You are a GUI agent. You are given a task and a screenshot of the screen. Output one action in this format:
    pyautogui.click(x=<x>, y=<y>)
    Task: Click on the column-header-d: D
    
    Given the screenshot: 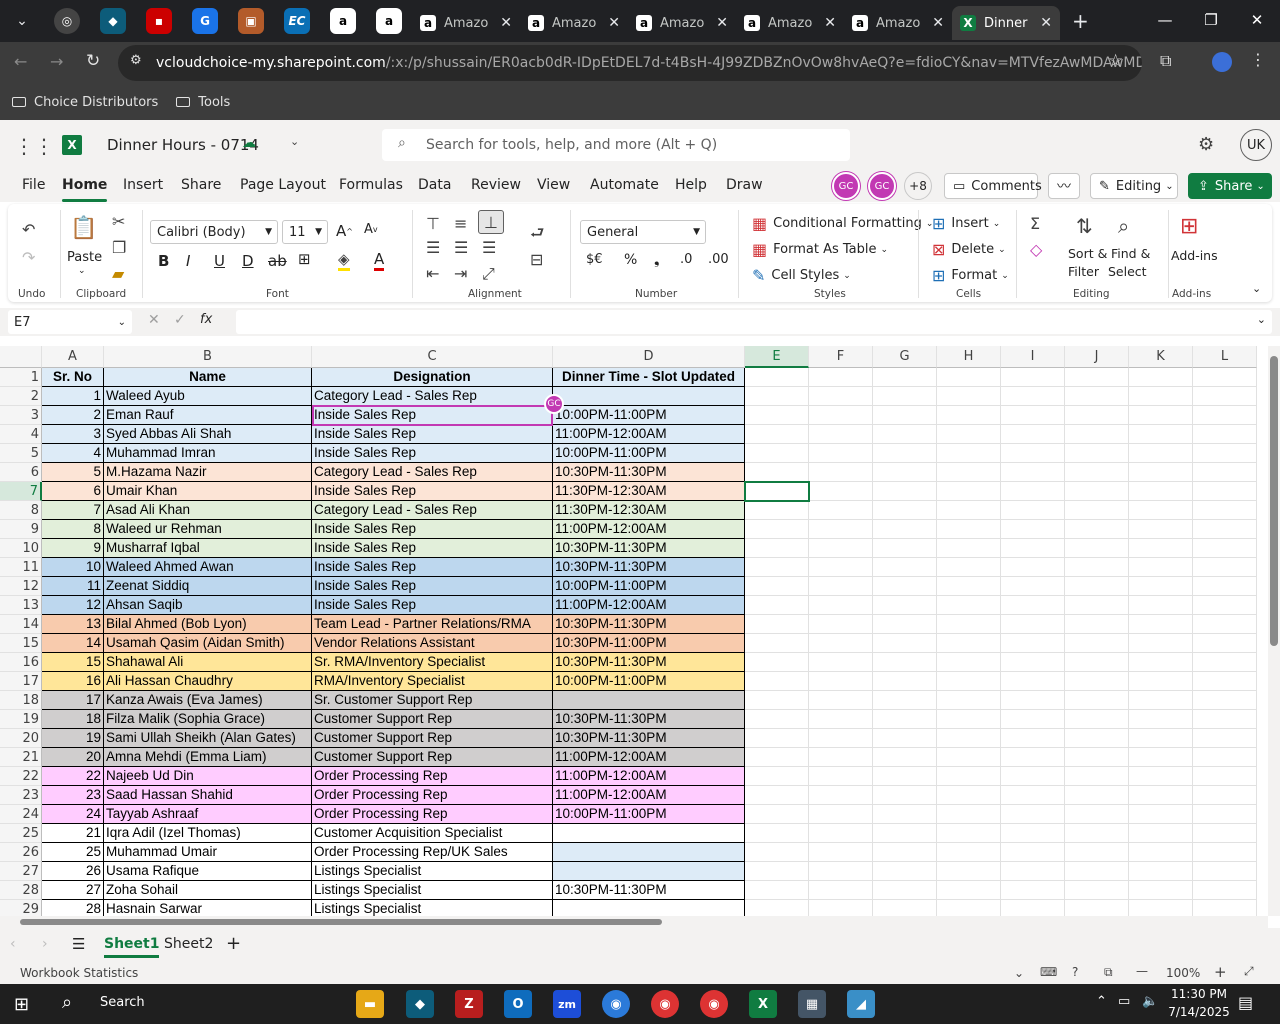 What is the action you would take?
    pyautogui.click(x=649, y=357)
    